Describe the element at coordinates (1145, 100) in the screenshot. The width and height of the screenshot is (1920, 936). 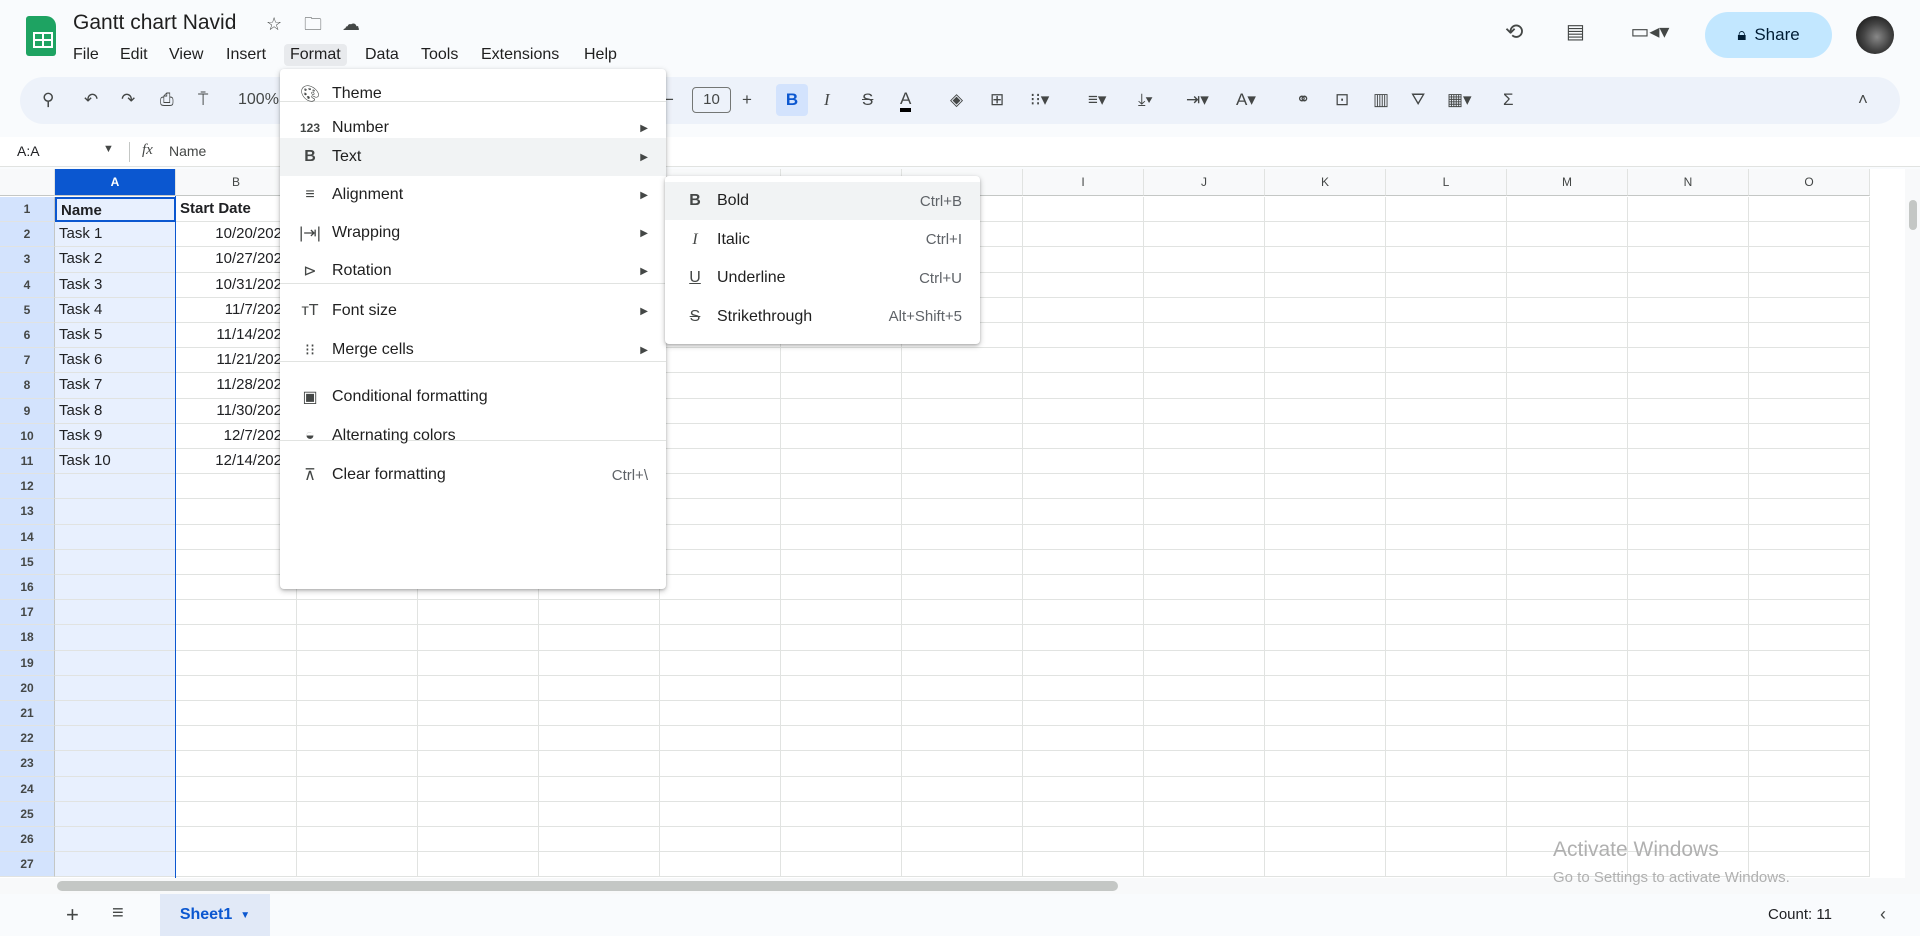
I see `vertical-align-icon: ⤓▾` at that location.